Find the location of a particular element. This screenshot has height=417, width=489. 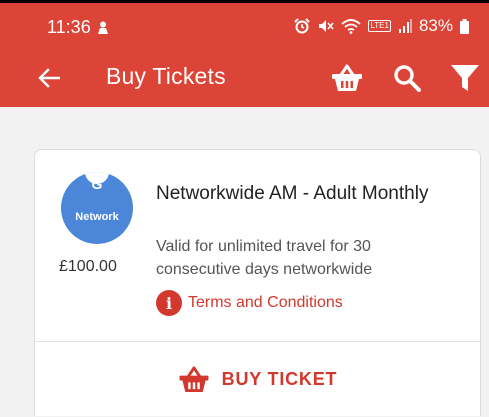

ticket-price: £100.00 is located at coordinates (88, 266).